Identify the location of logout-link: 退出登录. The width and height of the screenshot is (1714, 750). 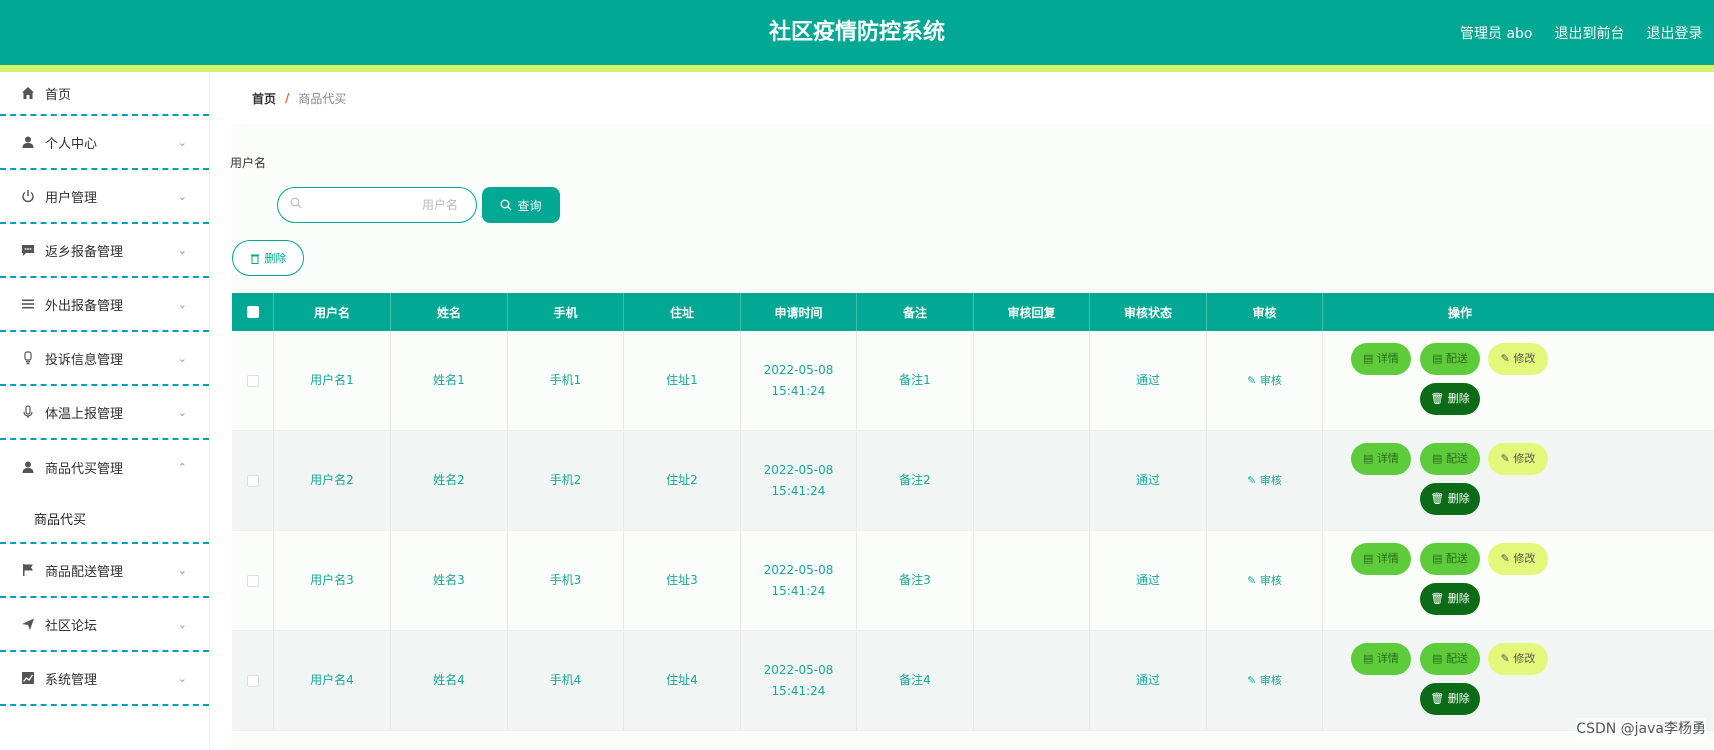
(1674, 33).